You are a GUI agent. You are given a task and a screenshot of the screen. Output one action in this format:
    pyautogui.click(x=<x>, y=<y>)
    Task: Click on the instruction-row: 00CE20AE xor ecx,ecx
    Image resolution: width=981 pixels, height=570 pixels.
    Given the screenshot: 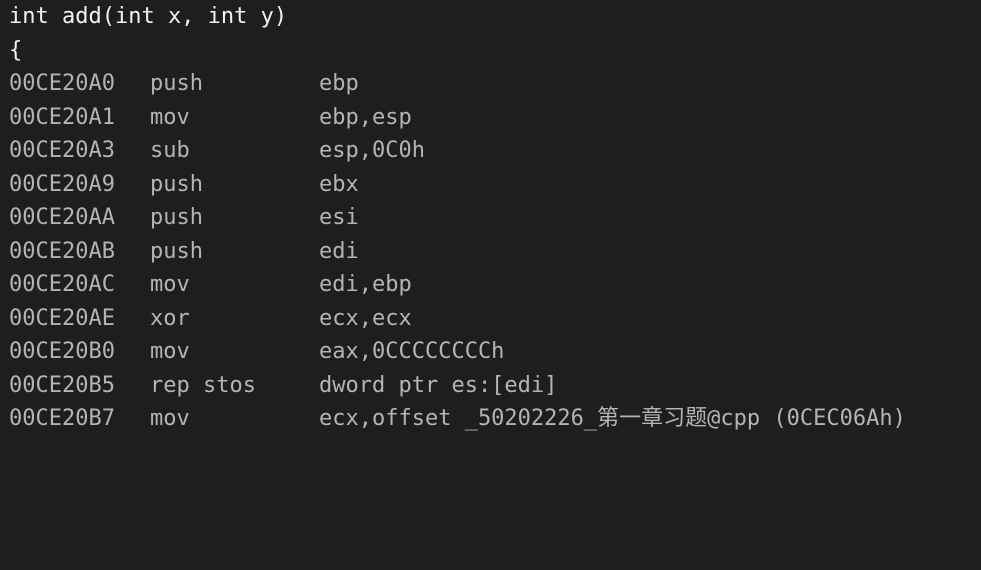 What is the action you would take?
    pyautogui.click(x=495, y=319)
    